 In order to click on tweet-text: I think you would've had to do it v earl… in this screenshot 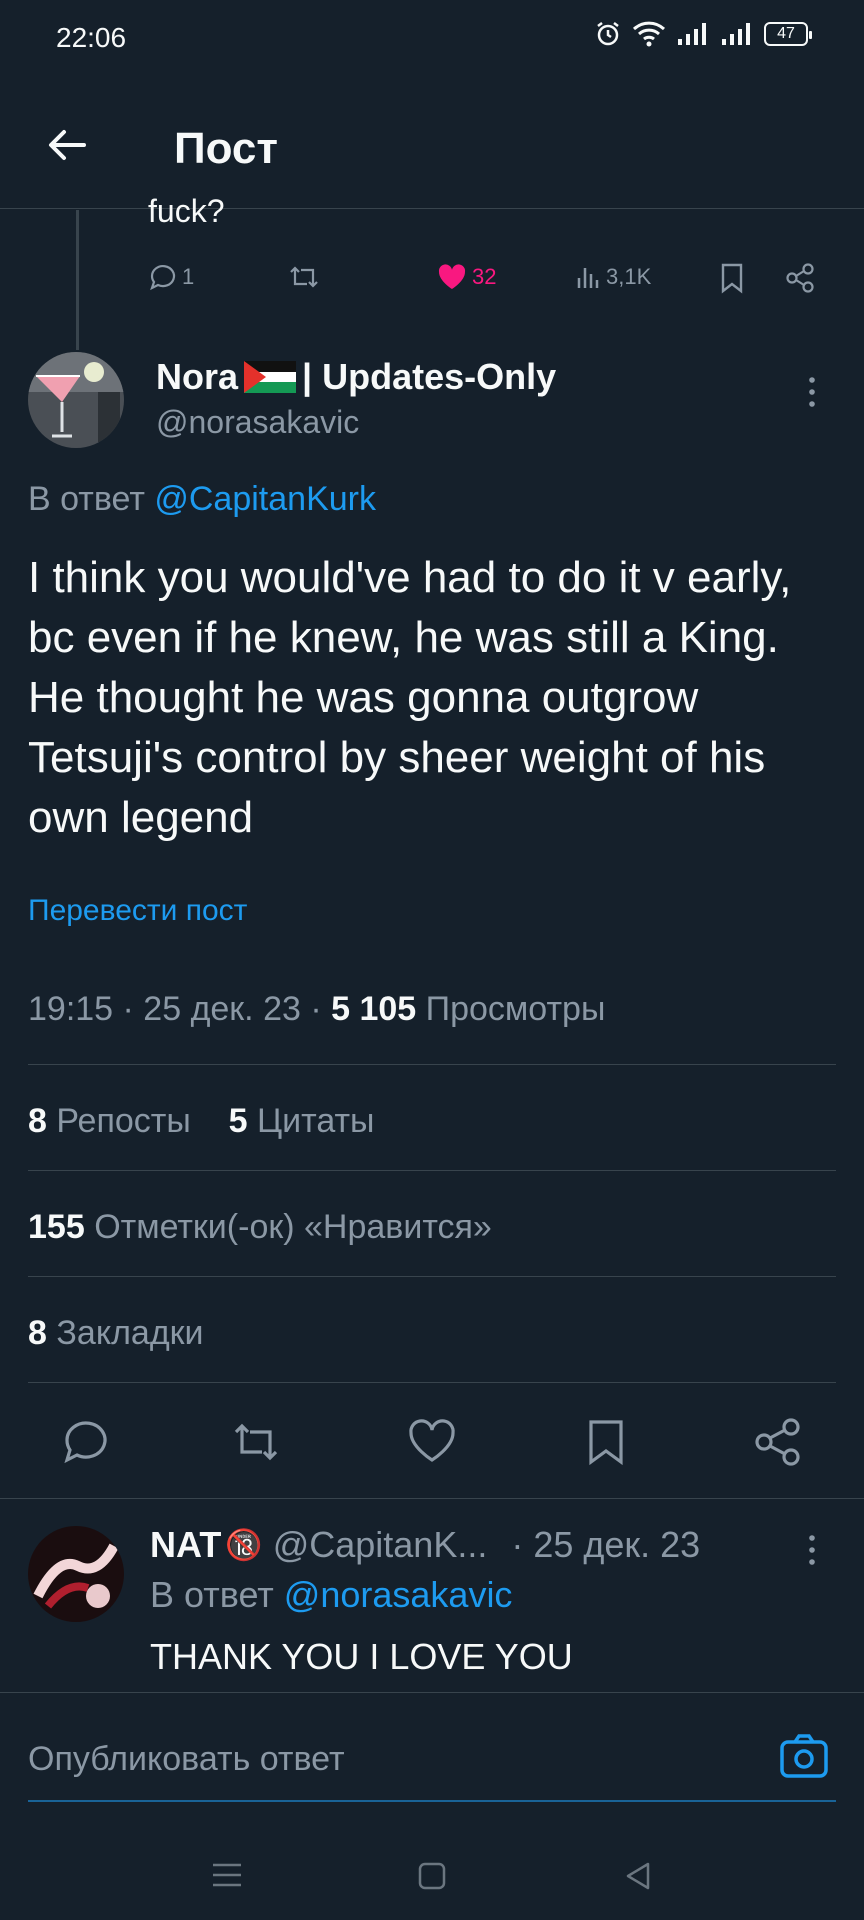, I will do `click(410, 697)`.